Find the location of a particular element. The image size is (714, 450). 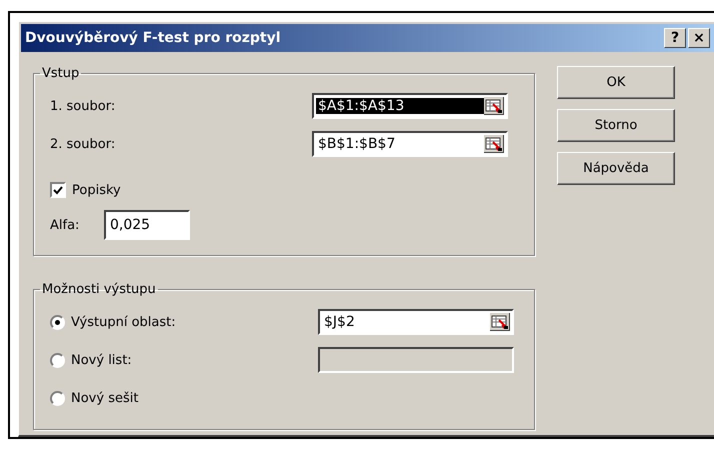

field-label: 2. soubor: is located at coordinates (83, 144).